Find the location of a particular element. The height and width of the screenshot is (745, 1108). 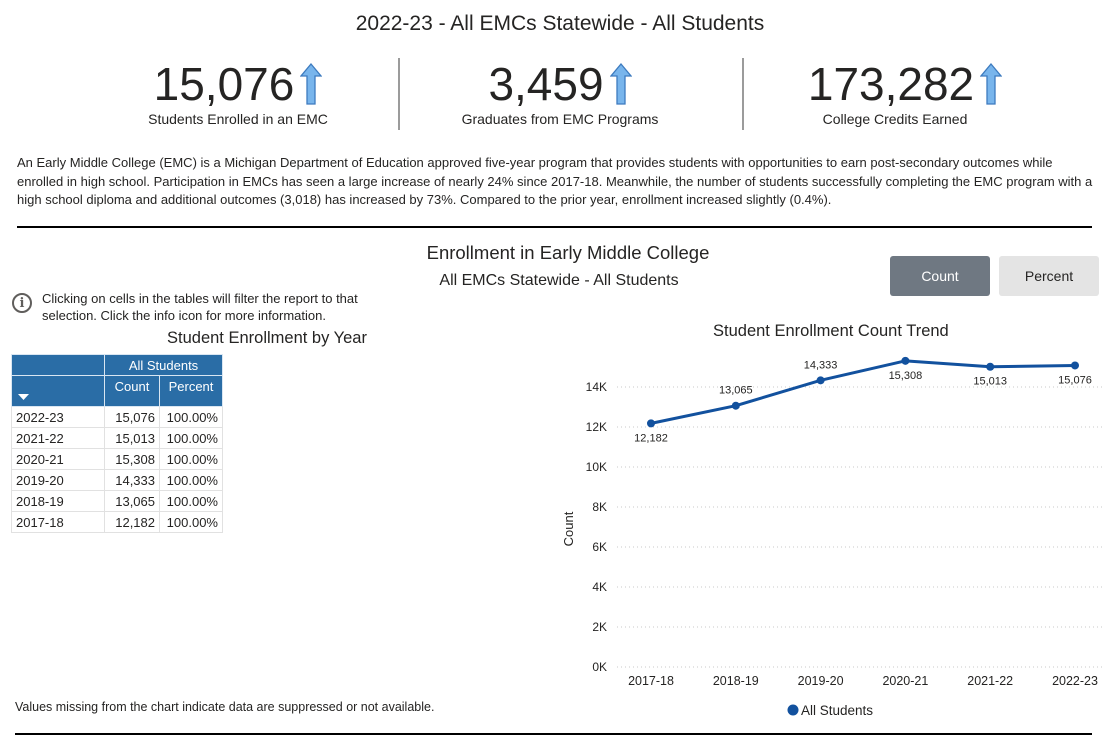

kpi-value: 173,282 is located at coordinates (891, 84).